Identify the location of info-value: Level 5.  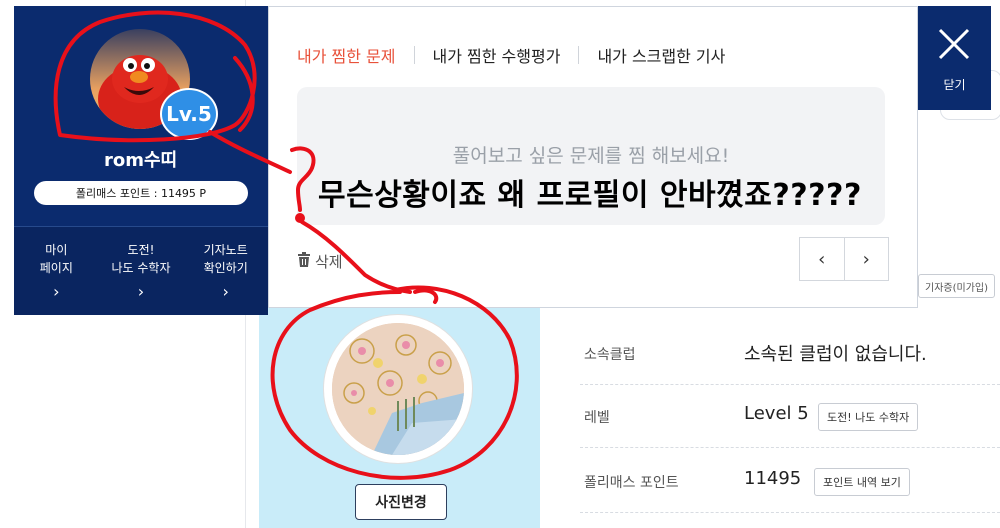
(776, 413).